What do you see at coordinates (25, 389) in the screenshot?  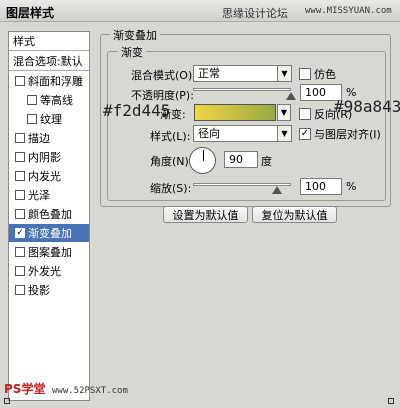 I see `footer-logo: PS学堂` at bounding box center [25, 389].